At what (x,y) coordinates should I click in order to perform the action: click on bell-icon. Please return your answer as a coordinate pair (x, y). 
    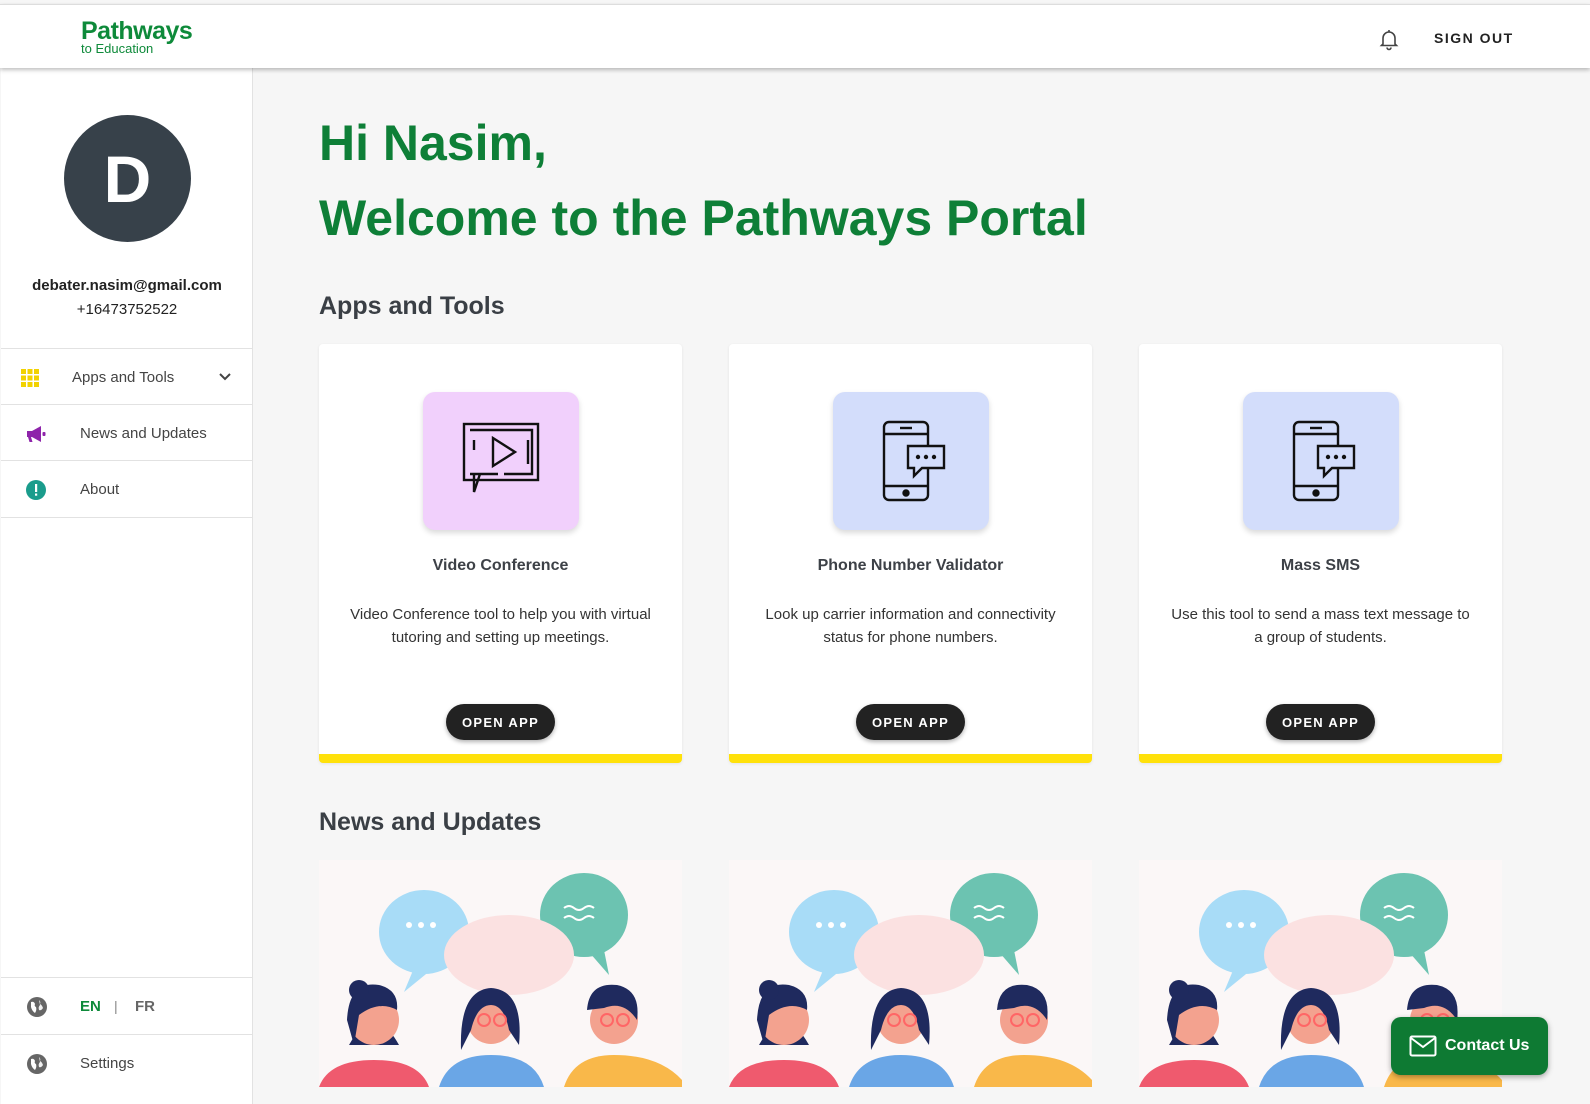
    Looking at the image, I should click on (1389, 39).